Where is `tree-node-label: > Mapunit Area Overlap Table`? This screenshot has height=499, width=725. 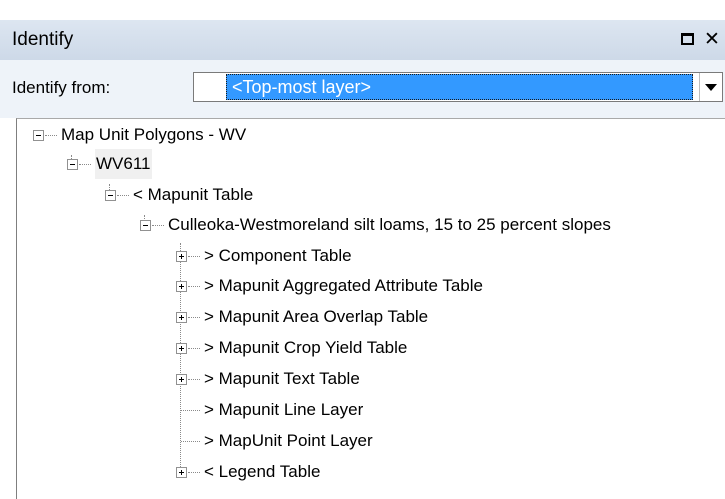 tree-node-label: > Mapunit Area Overlap Table is located at coordinates (316, 316).